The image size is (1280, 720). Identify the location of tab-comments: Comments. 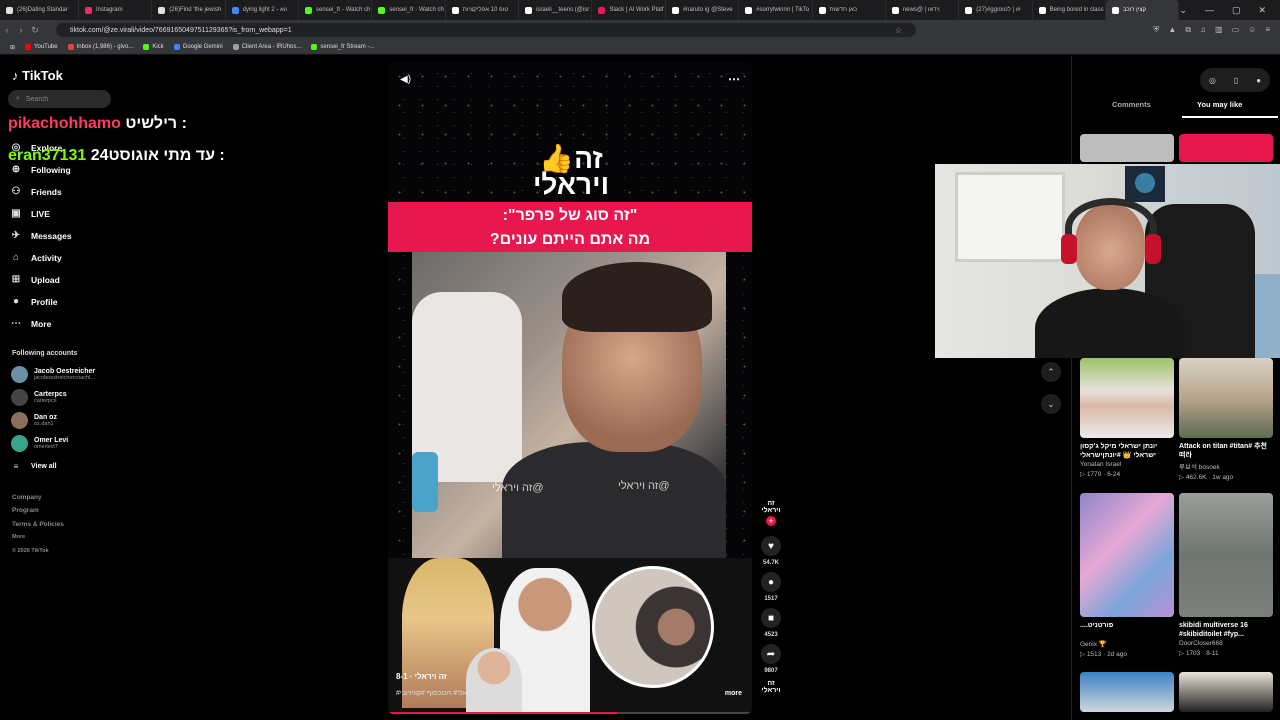
(1131, 104).